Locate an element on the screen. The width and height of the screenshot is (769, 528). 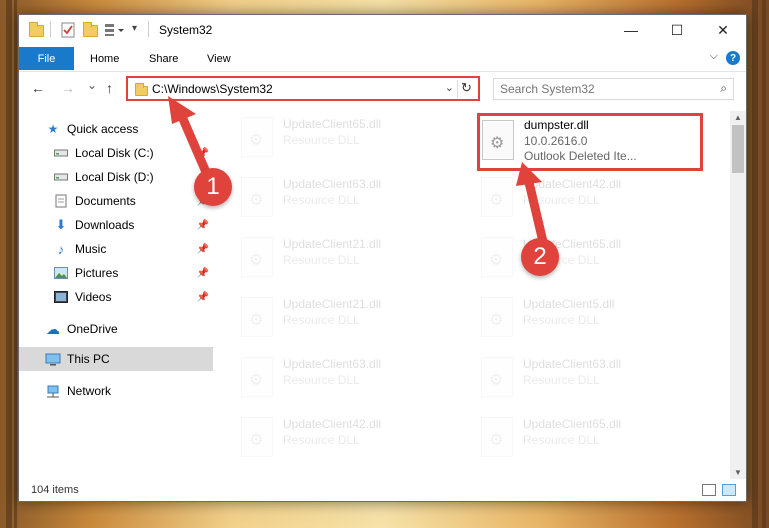
search-box: ⌕ is located at coordinates (613, 89).